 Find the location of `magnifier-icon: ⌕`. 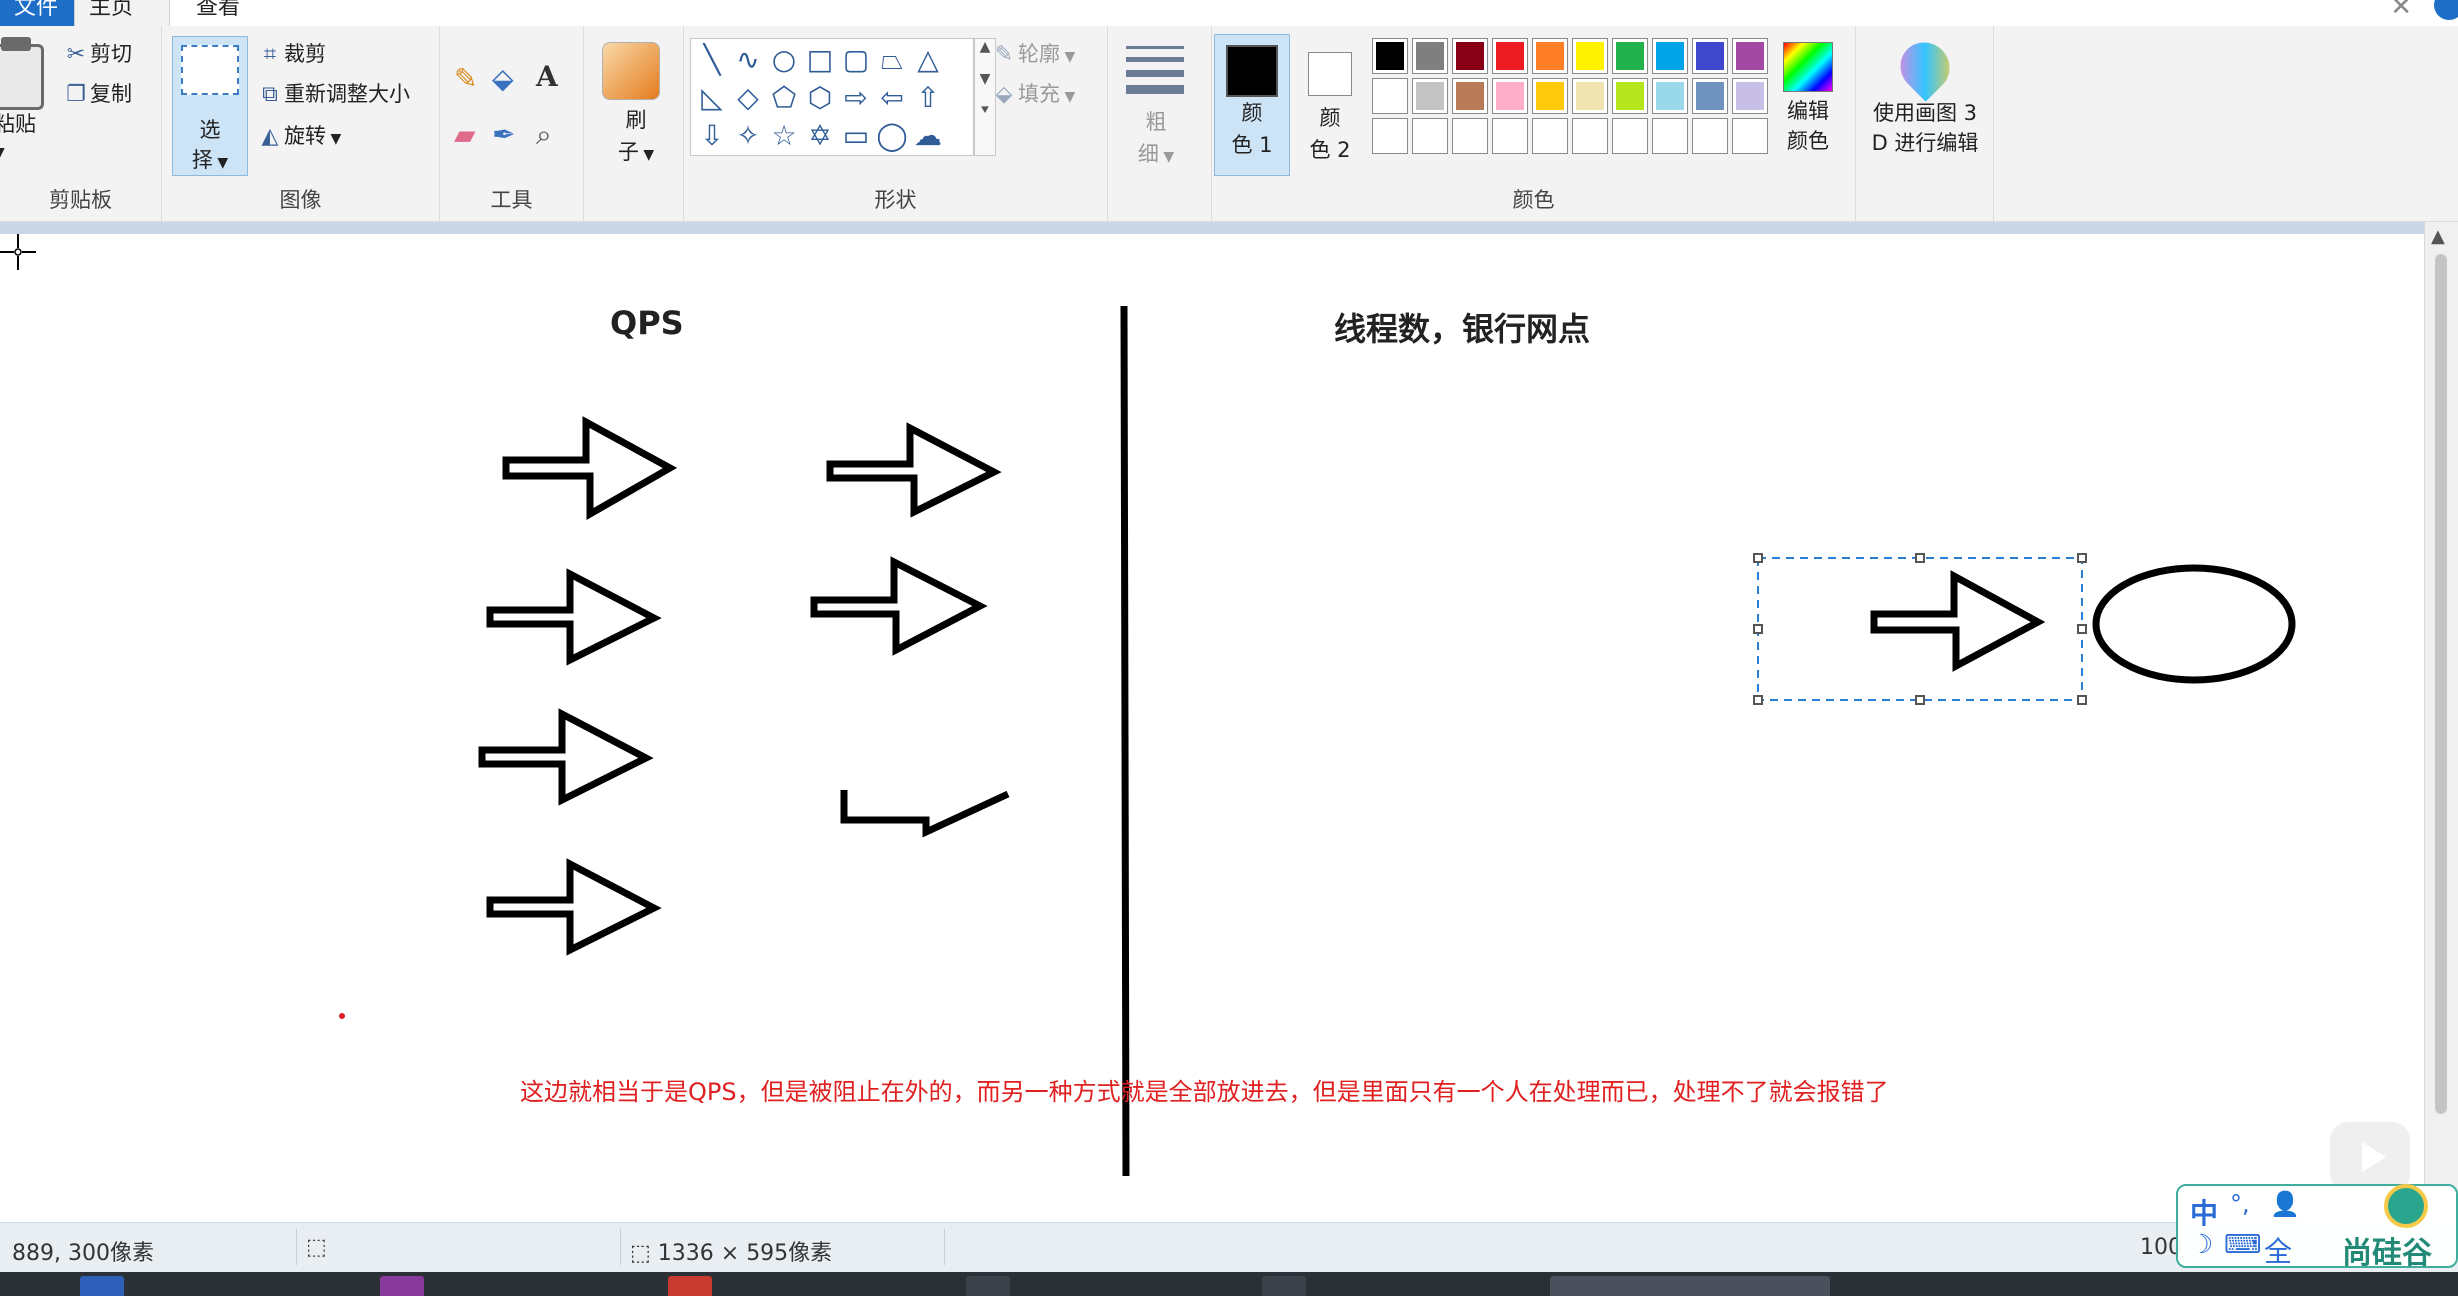

magnifier-icon: ⌕ is located at coordinates (544, 135).